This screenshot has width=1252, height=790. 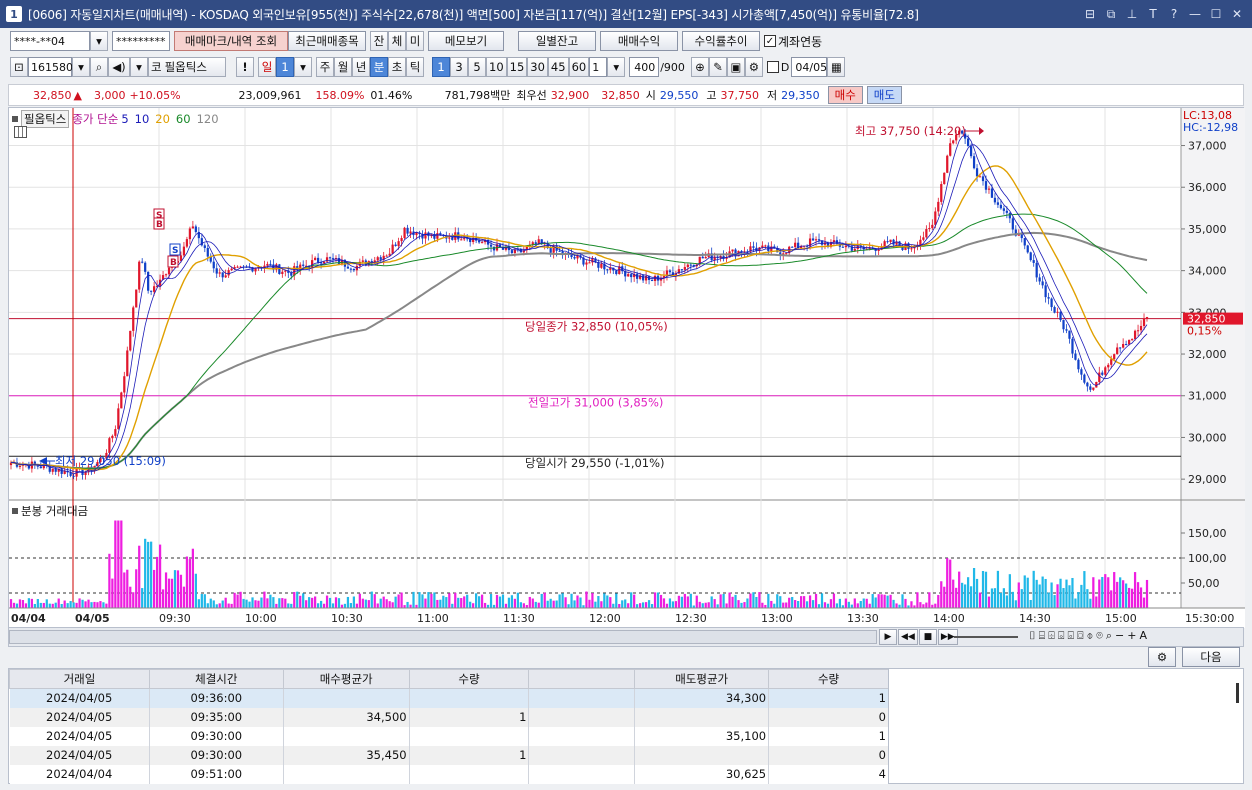 I want to click on sell-button: 매도, so click(x=884, y=95).